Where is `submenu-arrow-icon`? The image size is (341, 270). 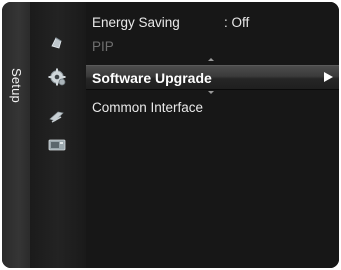
submenu-arrow-icon is located at coordinates (328, 77).